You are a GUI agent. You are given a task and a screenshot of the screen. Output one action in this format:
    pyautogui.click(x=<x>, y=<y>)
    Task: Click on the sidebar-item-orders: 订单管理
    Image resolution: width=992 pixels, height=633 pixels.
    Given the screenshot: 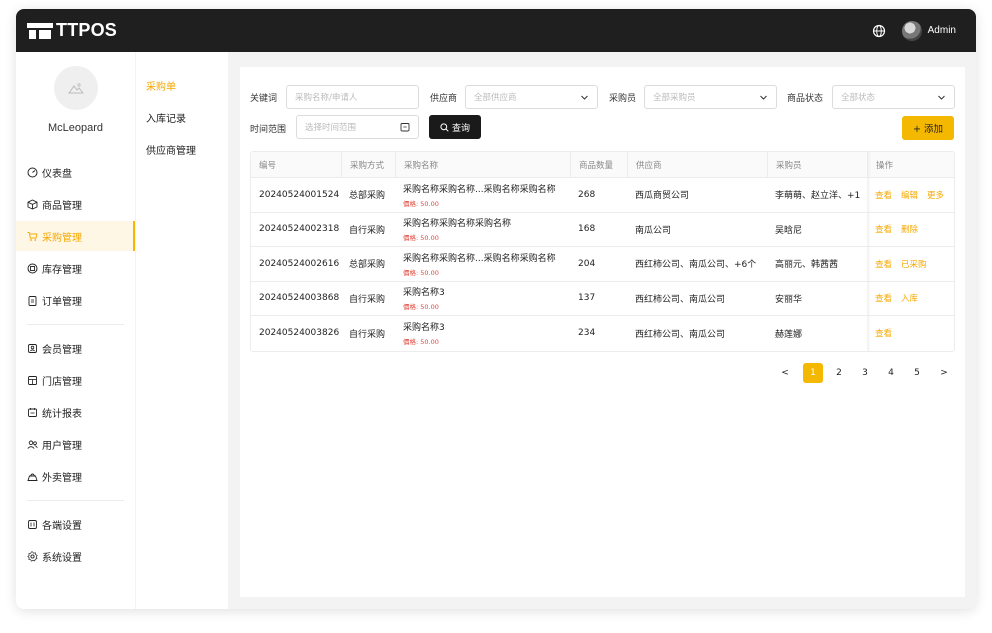 What is the action you would take?
    pyautogui.click(x=75, y=300)
    